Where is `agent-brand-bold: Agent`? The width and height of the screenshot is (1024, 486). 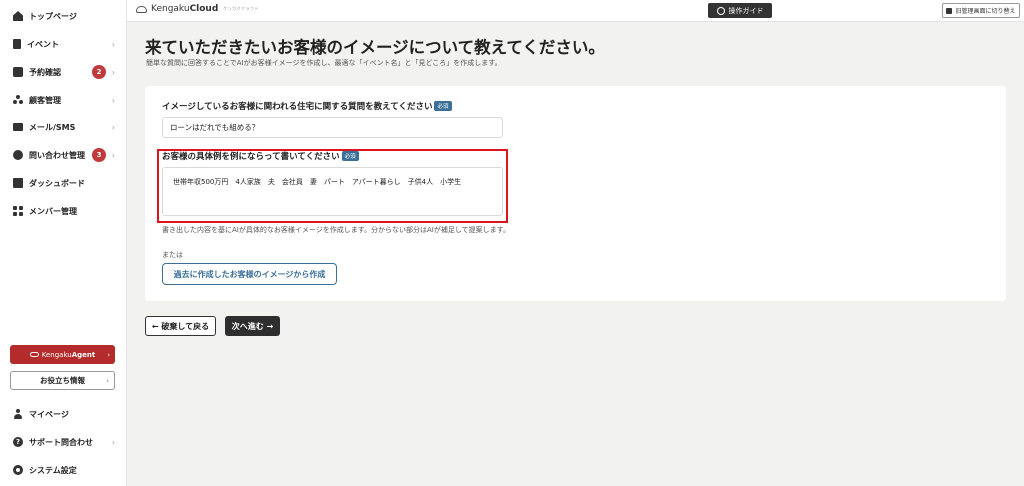
agent-brand-bold: Agent is located at coordinates (83, 354).